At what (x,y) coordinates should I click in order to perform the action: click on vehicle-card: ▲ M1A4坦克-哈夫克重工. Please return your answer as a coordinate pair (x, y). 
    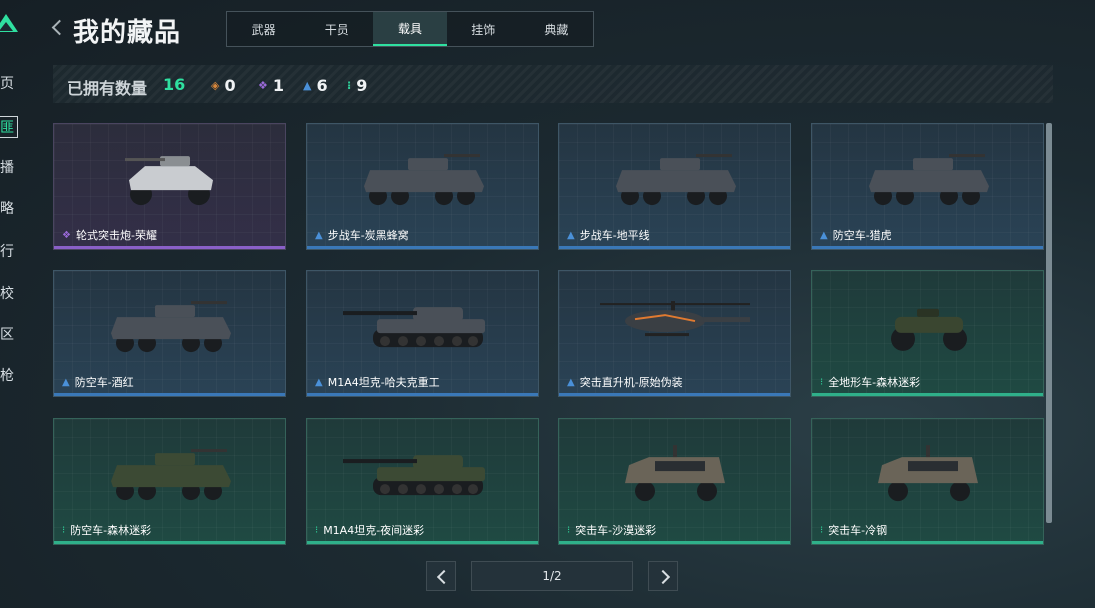
    Looking at the image, I should click on (422, 333).